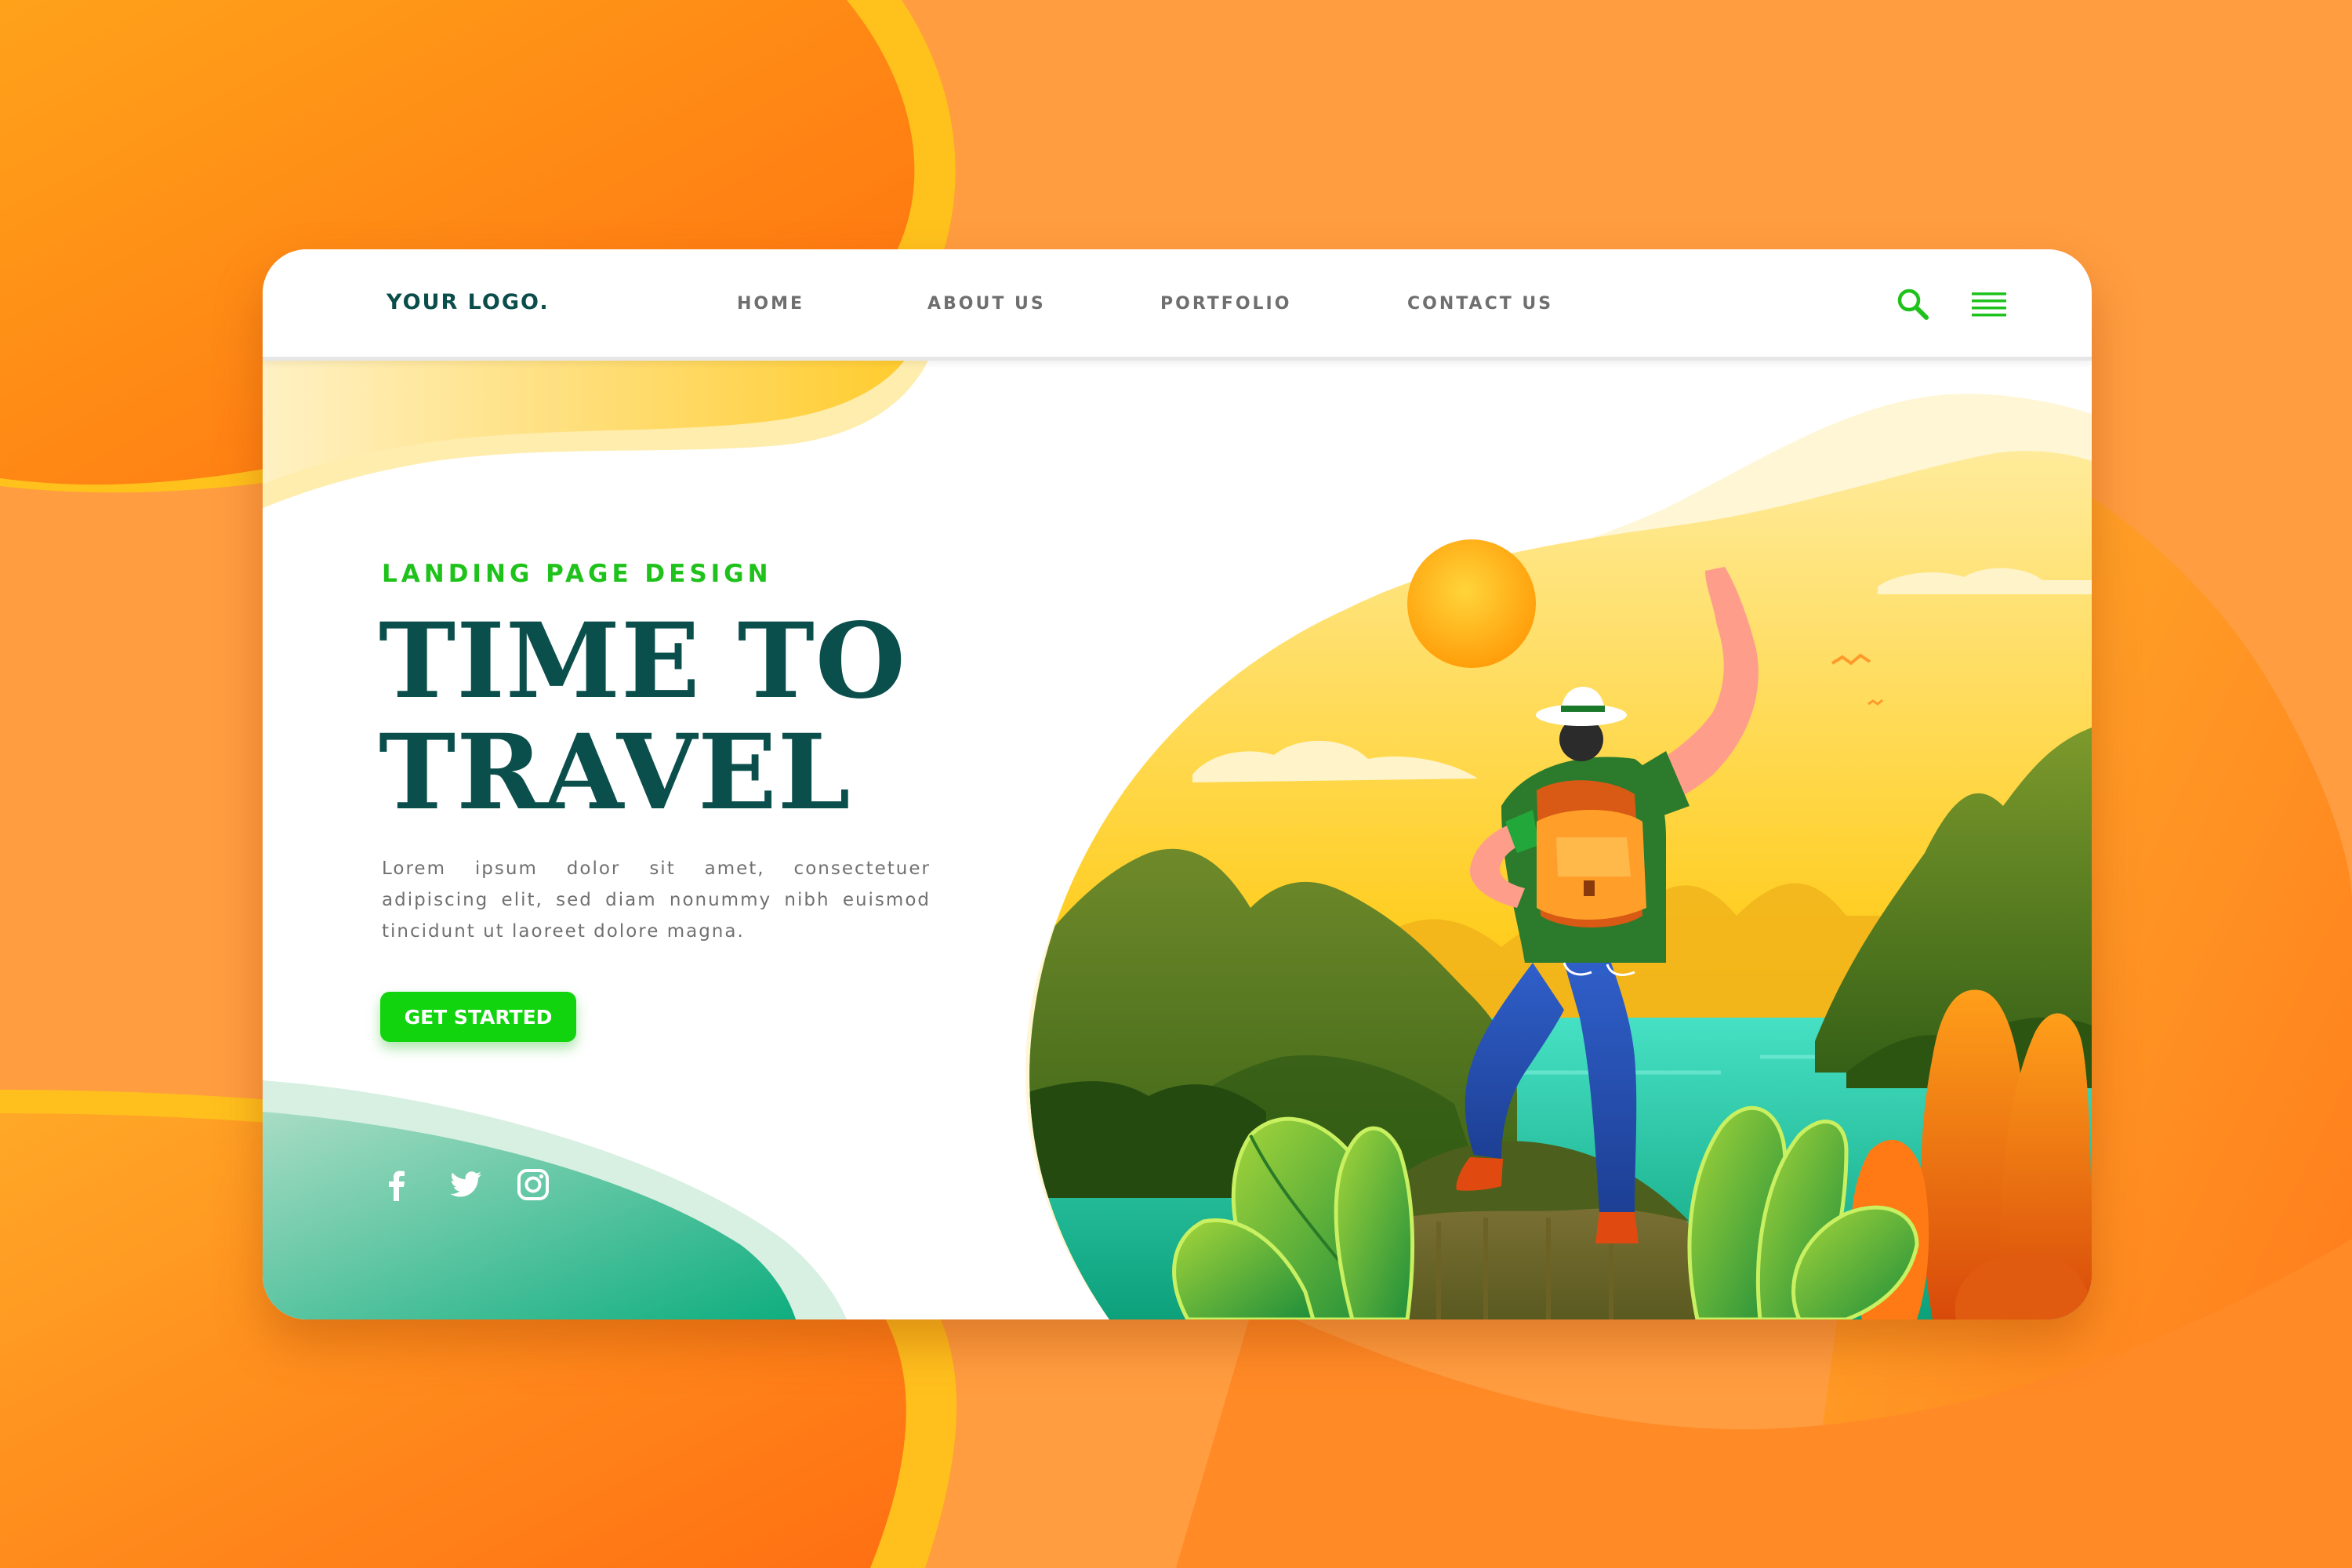 The image size is (2352, 1568). I want to click on instagram-icon, so click(533, 1185).